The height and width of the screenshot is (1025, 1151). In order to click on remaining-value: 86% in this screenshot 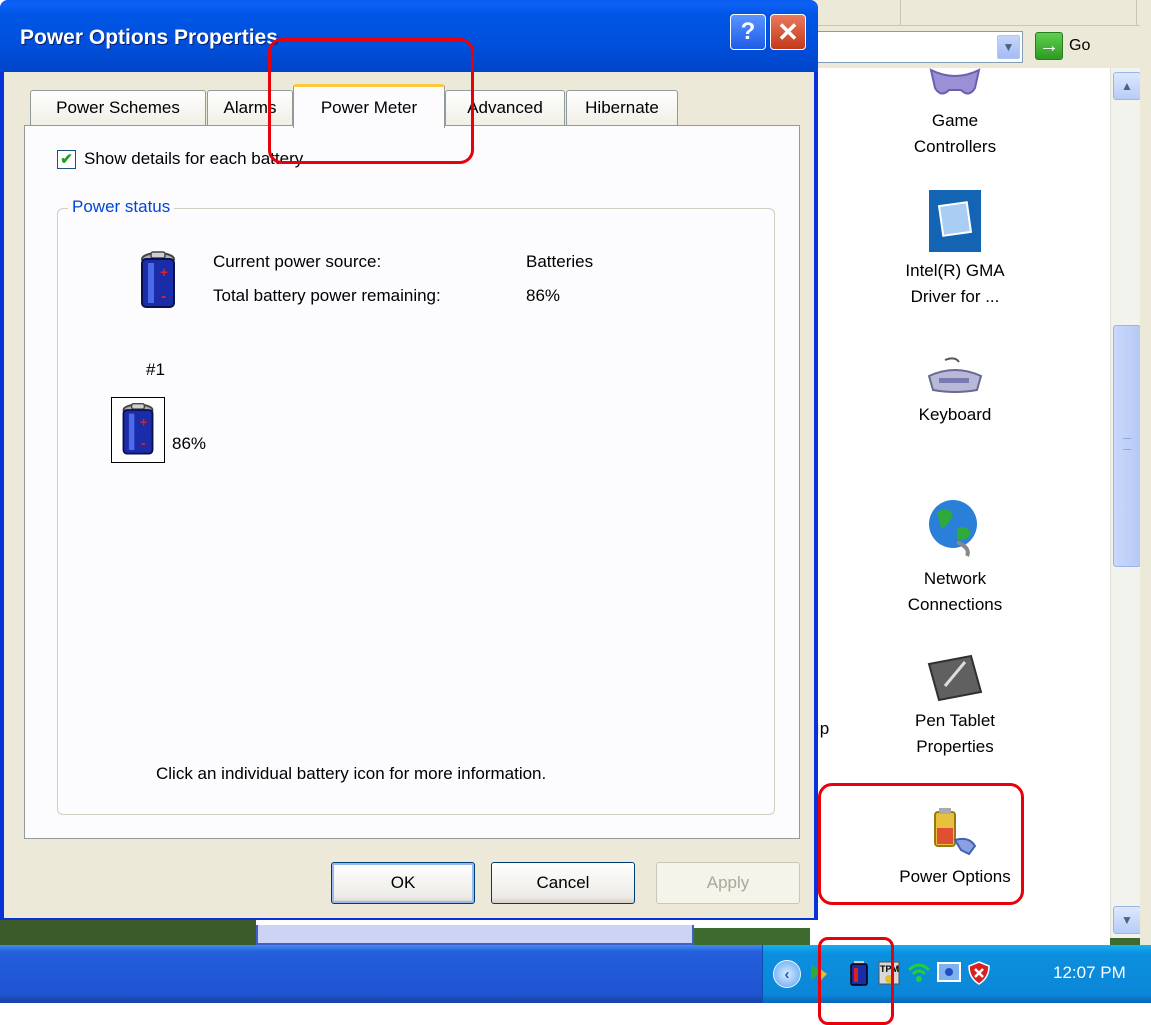, I will do `click(543, 295)`.